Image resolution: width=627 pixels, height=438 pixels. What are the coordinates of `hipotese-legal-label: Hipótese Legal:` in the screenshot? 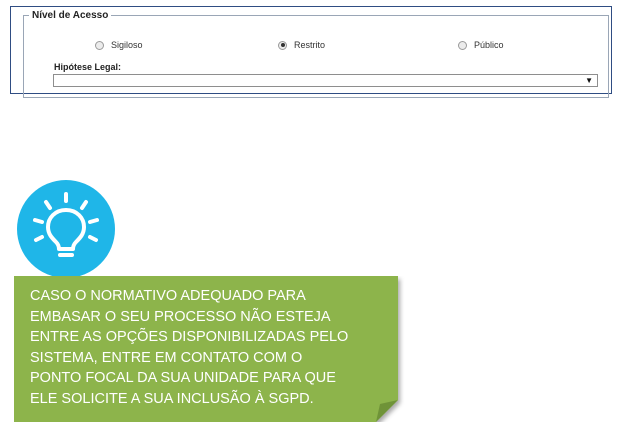 It's located at (88, 67).